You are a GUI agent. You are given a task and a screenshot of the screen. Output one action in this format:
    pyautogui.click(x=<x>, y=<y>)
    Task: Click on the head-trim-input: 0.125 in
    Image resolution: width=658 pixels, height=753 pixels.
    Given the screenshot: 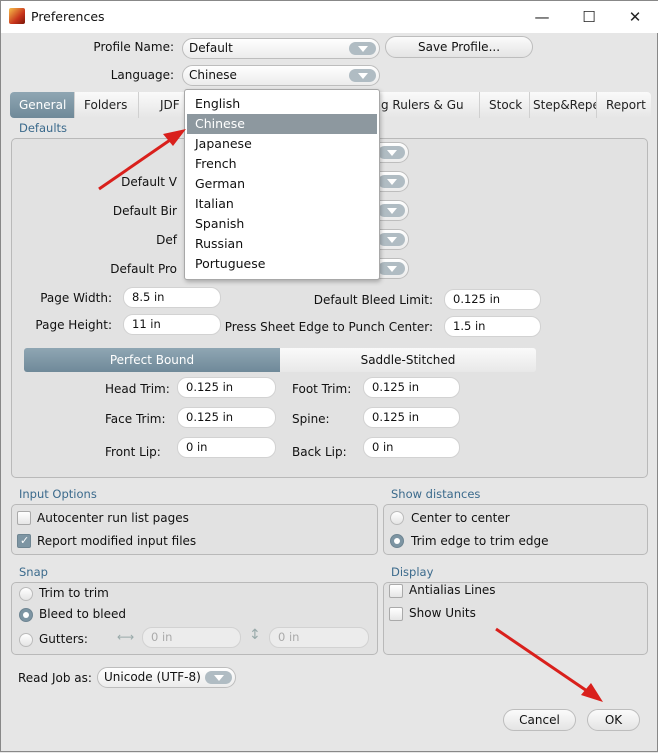 What is the action you would take?
    pyautogui.click(x=226, y=387)
    